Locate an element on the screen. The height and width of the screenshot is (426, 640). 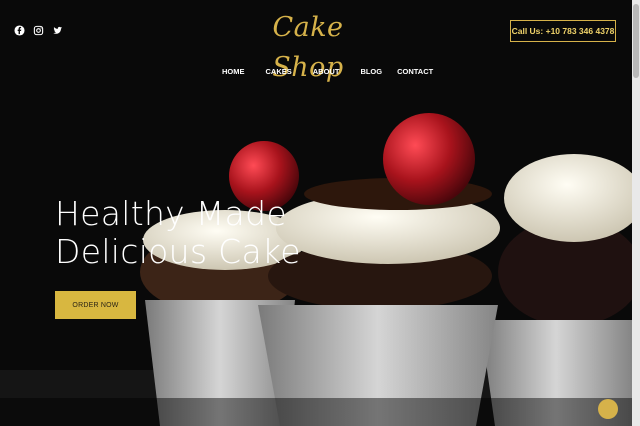
nav-item-blog: BLOG is located at coordinates (371, 71).